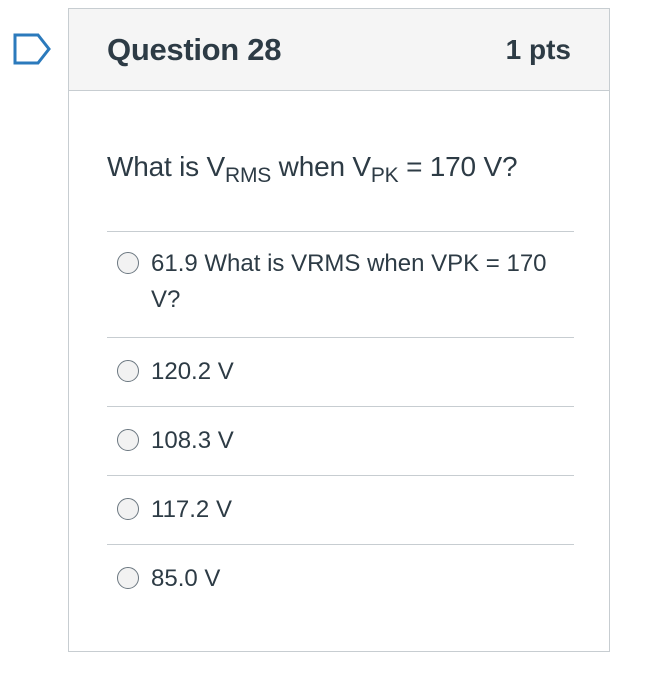 This screenshot has height=700, width=668. I want to click on answer-option-3: 108.3 V, so click(340, 441).